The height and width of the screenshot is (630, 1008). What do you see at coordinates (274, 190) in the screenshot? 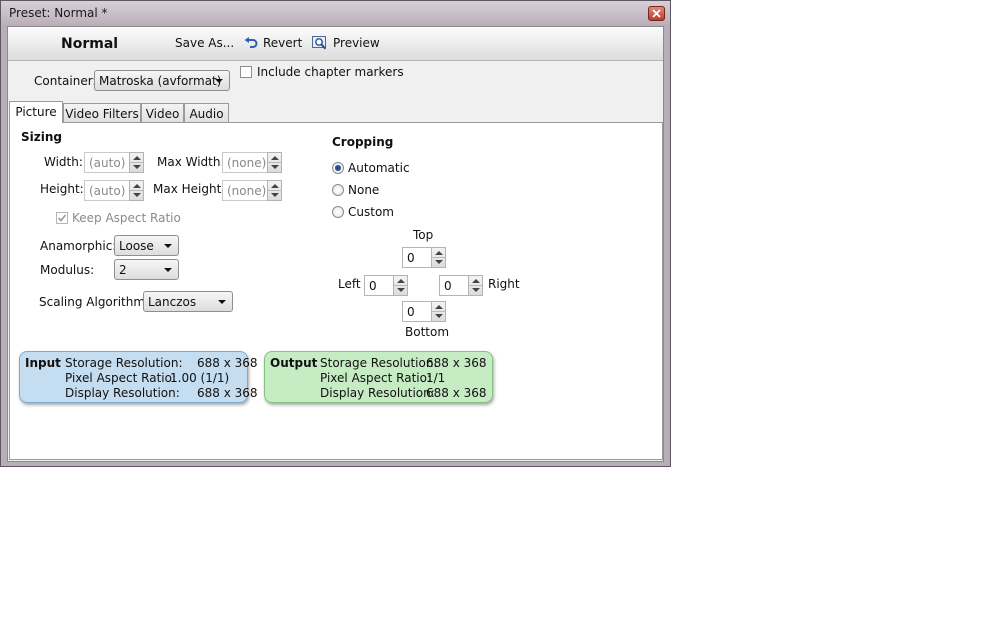
I see `max-height-spin-buttons` at bounding box center [274, 190].